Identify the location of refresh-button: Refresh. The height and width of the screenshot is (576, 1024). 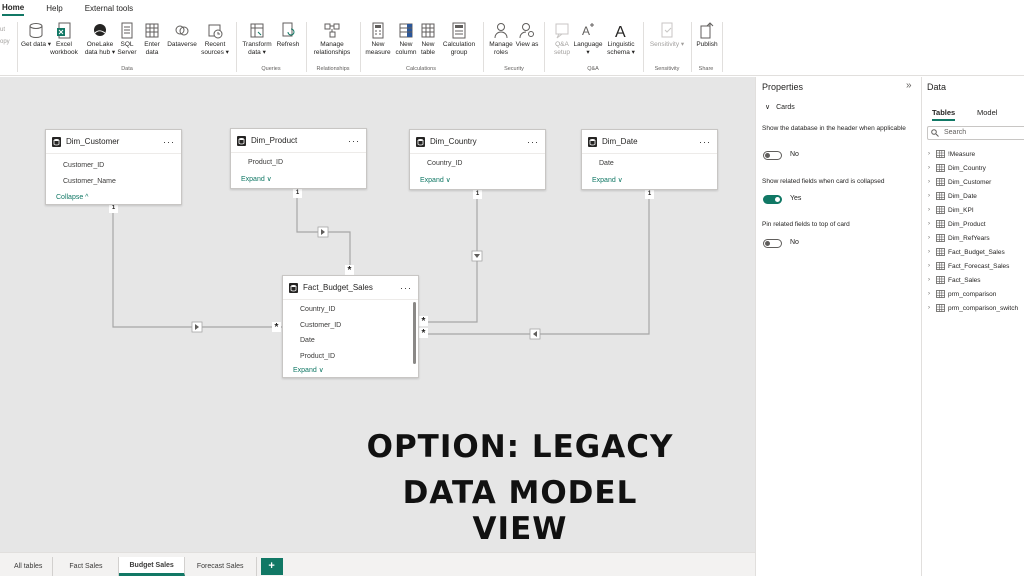
(288, 35).